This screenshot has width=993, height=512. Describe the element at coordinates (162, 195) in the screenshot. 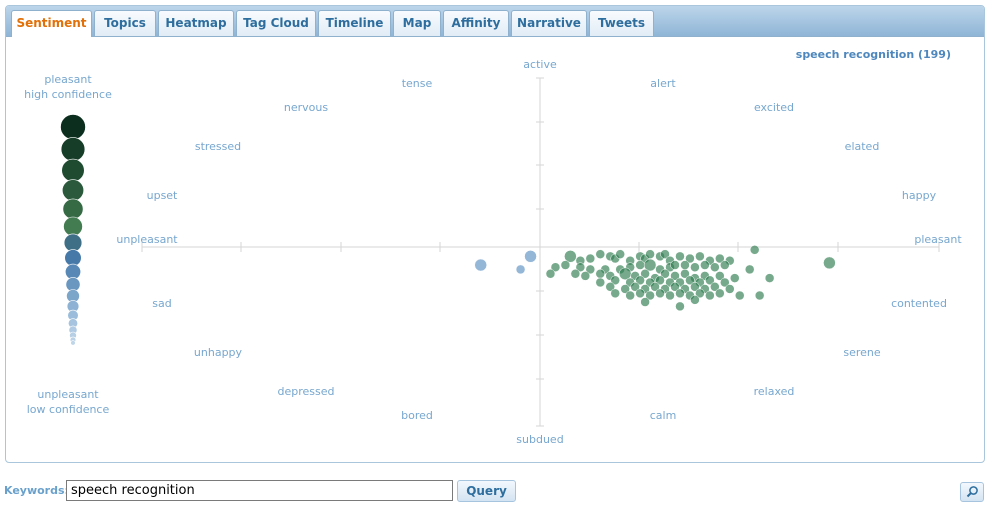

I see `label-upset: upset` at that location.